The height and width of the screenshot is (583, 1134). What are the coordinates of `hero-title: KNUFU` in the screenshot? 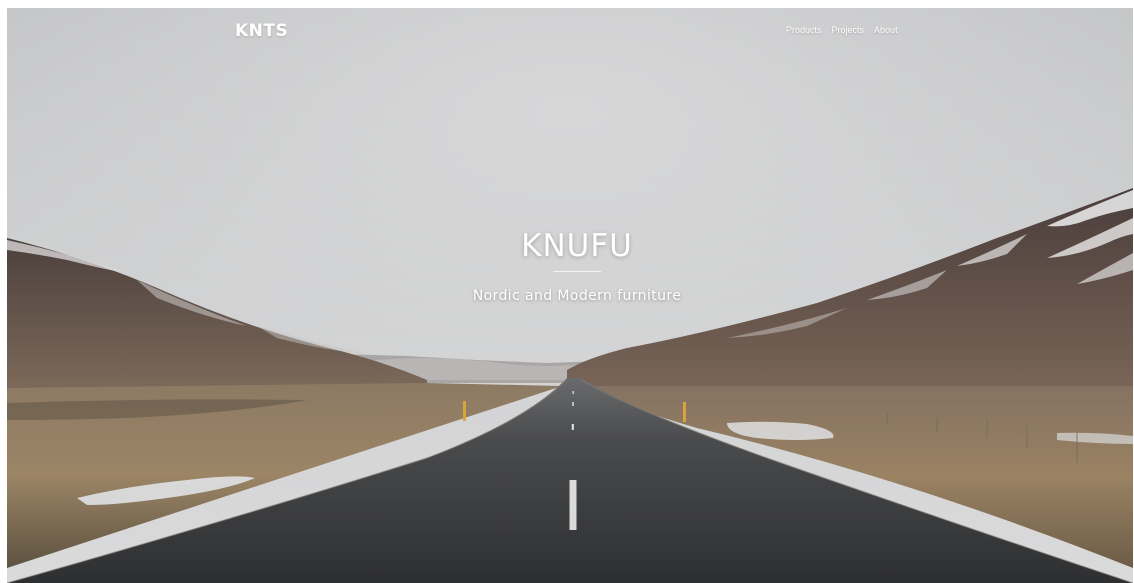 It's located at (577, 246).